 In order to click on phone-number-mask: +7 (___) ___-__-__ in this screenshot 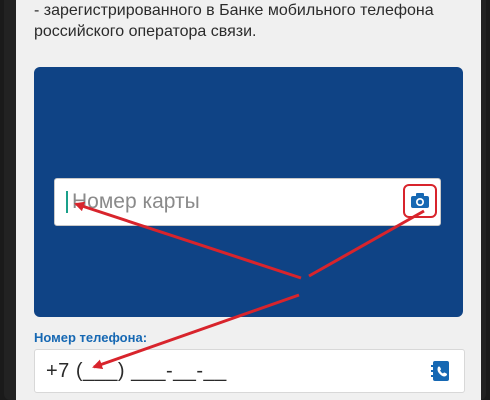, I will do `click(136, 371)`.